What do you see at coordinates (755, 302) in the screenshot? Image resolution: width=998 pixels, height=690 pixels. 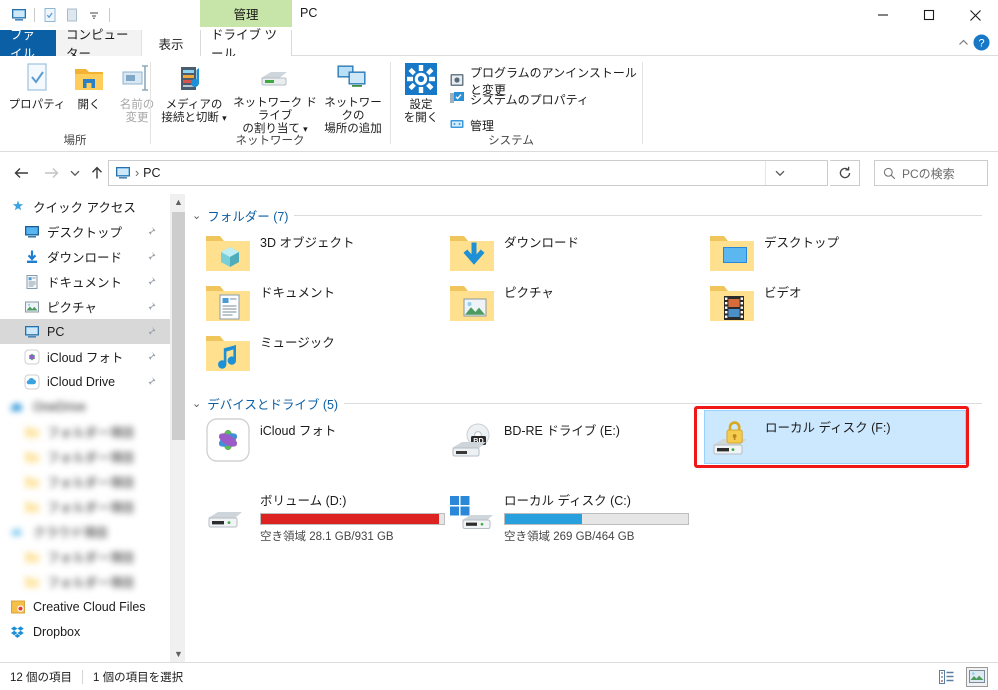 I see `folder-tile: ビデオ` at bounding box center [755, 302].